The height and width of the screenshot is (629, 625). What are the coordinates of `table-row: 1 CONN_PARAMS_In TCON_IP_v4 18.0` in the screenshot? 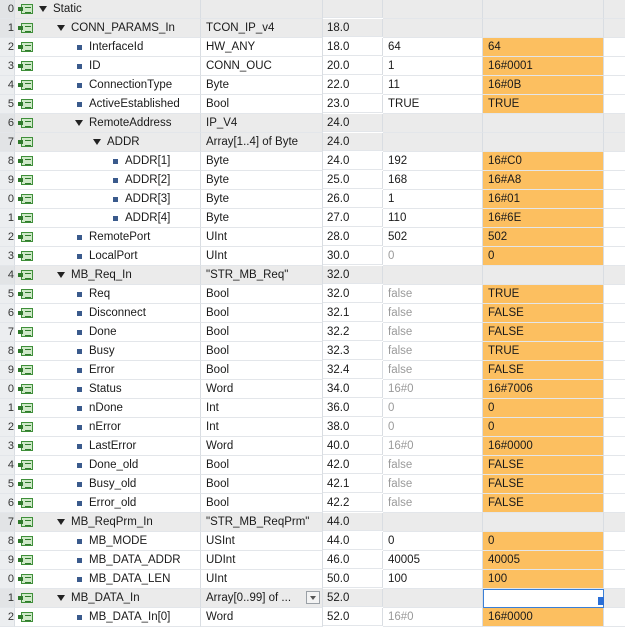 It's located at (312, 28).